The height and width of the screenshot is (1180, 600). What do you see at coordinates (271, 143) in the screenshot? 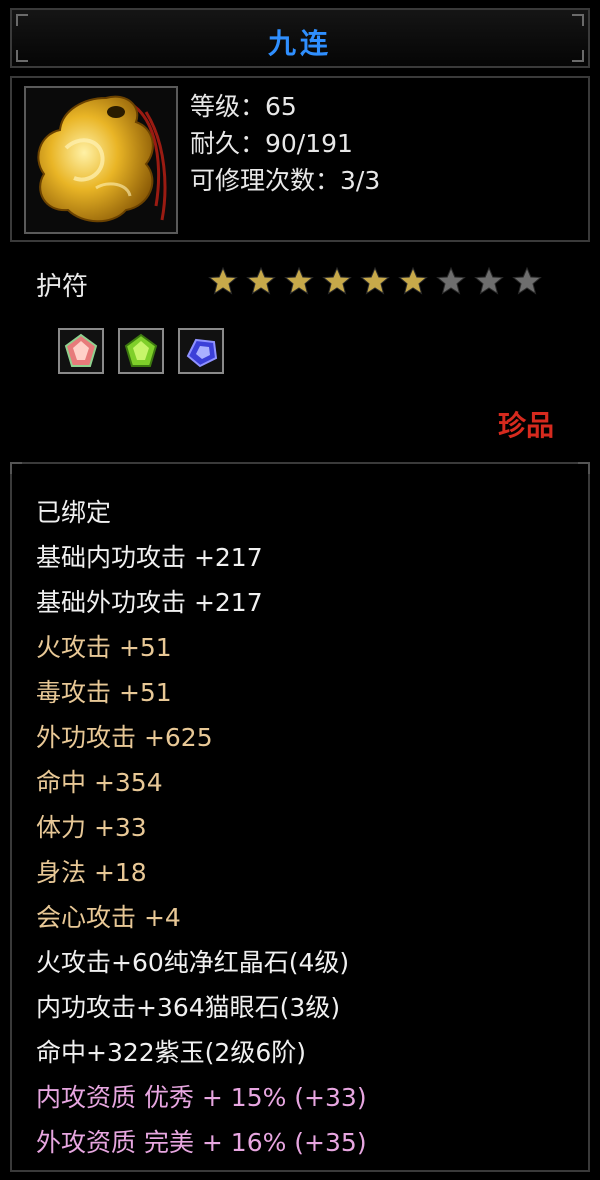
I see `durability-text: 耐久：90/191` at bounding box center [271, 143].